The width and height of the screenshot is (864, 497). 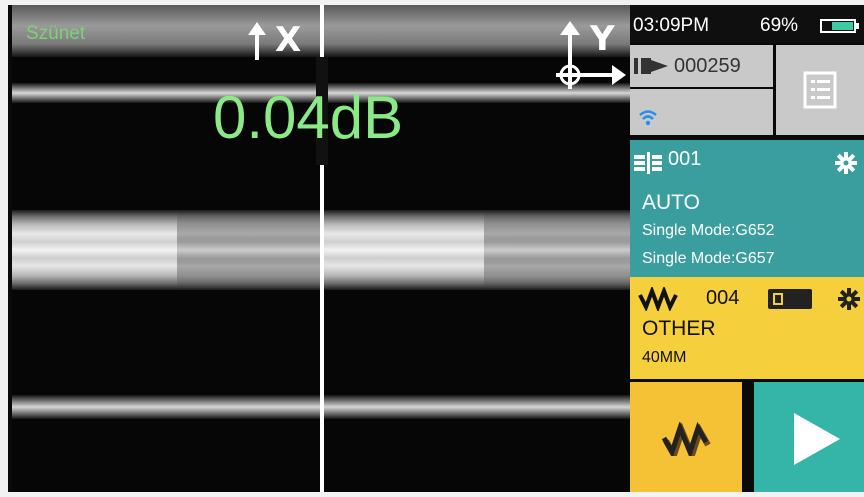 I want to click on menu-button, so click(x=820, y=90).